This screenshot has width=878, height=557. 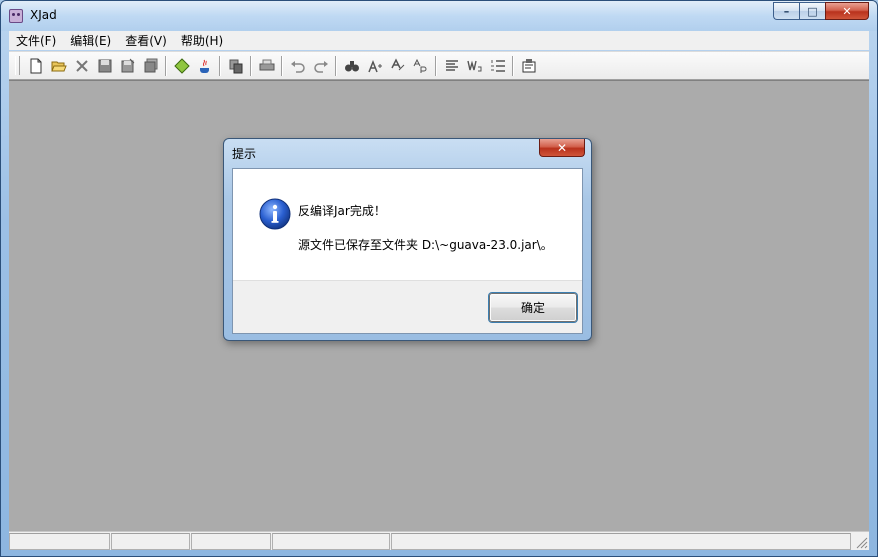 I want to click on java-icon, so click(x=204, y=66).